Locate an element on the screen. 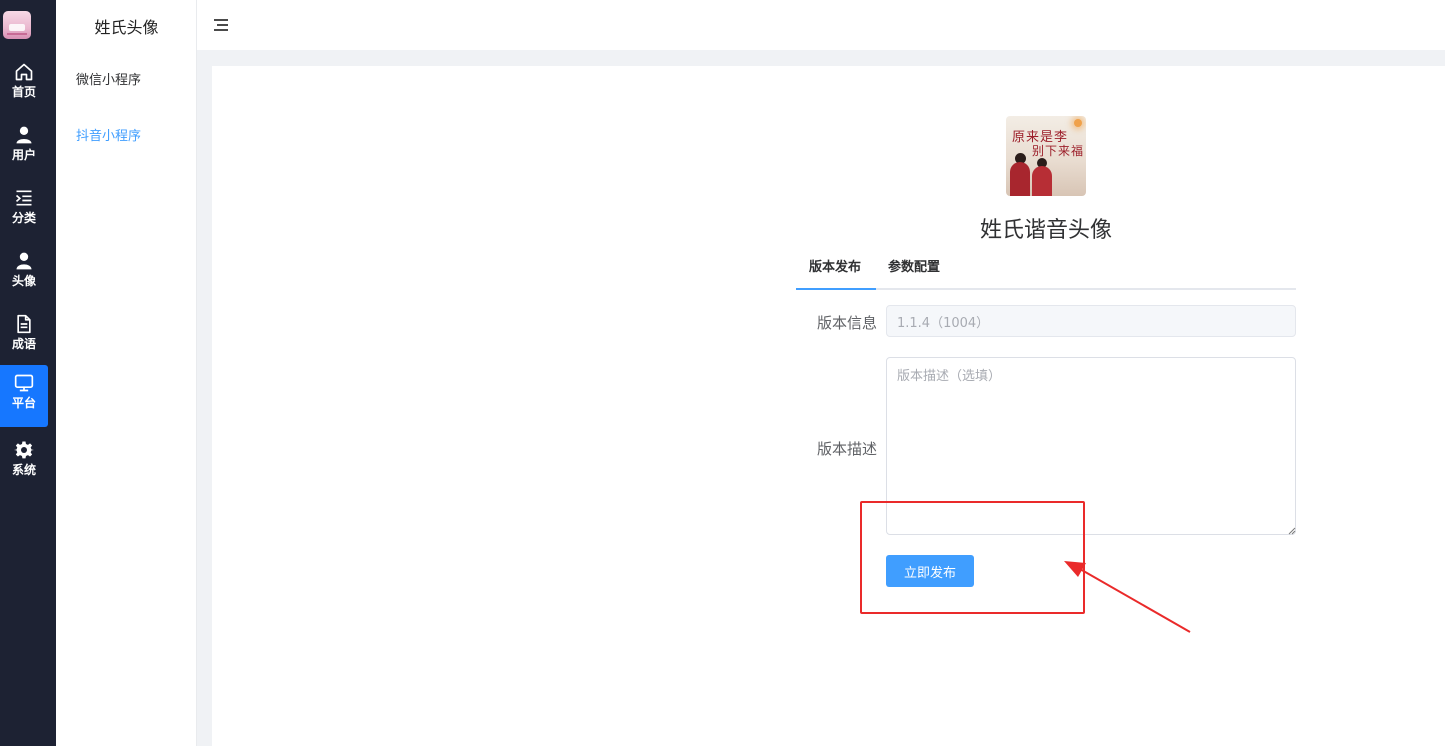 Image resolution: width=1445 pixels, height=746 pixels. rail-item-platform: 平台 is located at coordinates (24, 396).